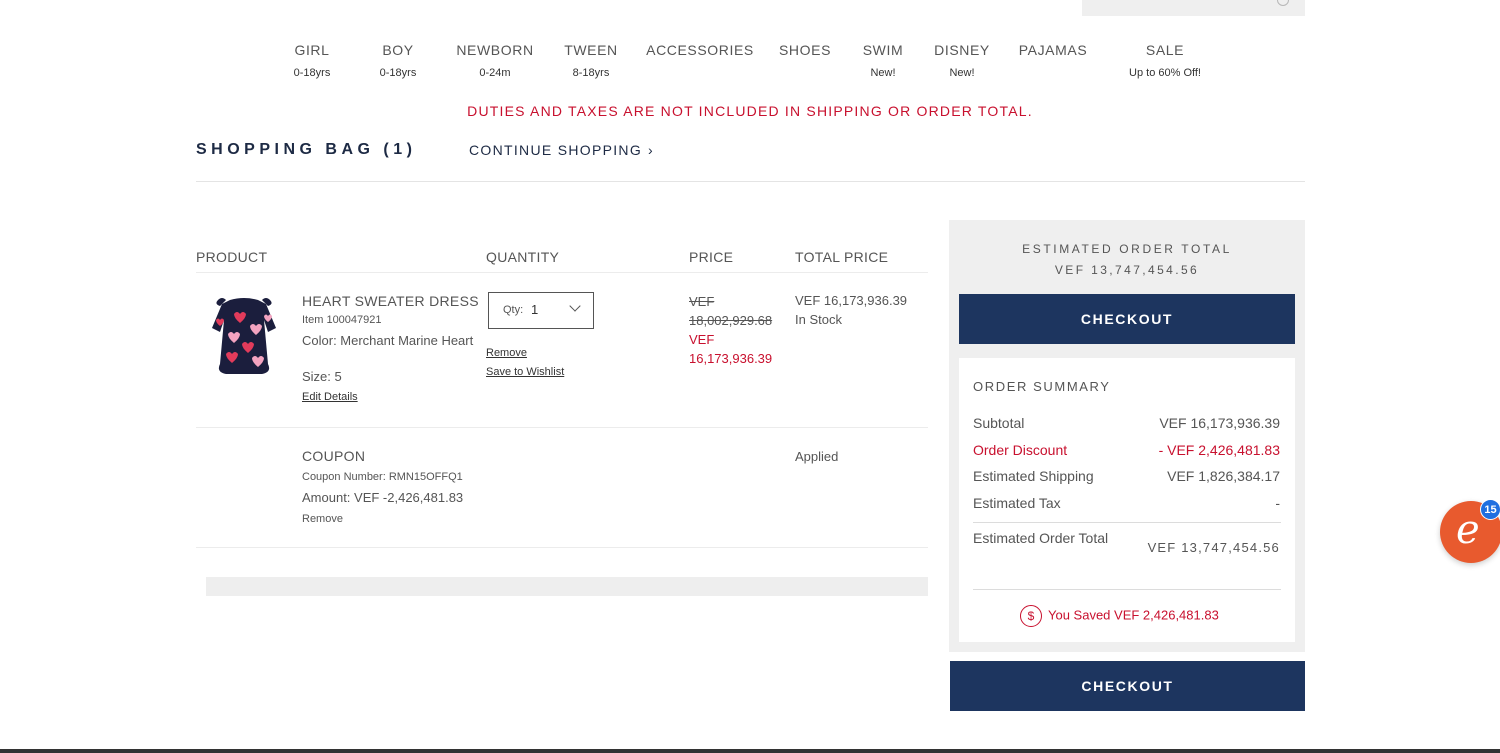  What do you see at coordinates (523, 257) in the screenshot?
I see `column-header-quantity: QUANTITY` at bounding box center [523, 257].